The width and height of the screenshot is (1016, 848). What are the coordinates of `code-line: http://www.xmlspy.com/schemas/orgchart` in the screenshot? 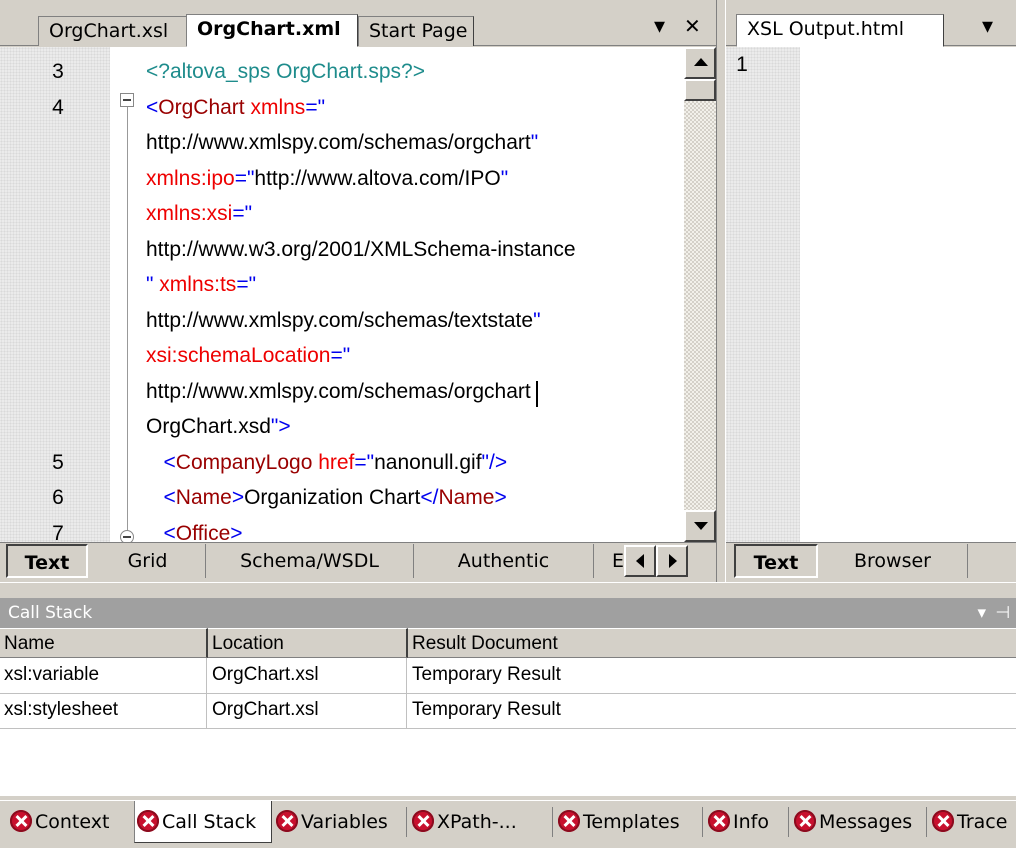 It's located at (414, 392).